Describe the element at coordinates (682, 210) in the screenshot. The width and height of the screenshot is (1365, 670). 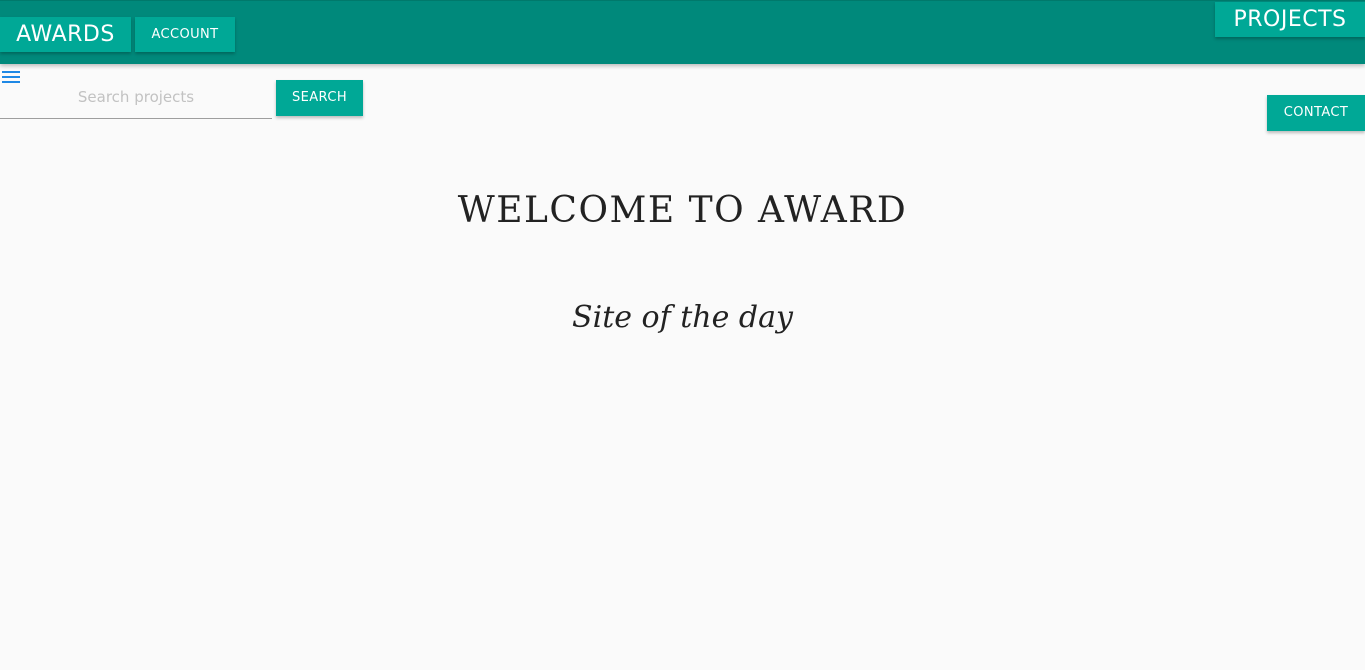
I see `page-title: WELCOME TO AWARD` at that location.